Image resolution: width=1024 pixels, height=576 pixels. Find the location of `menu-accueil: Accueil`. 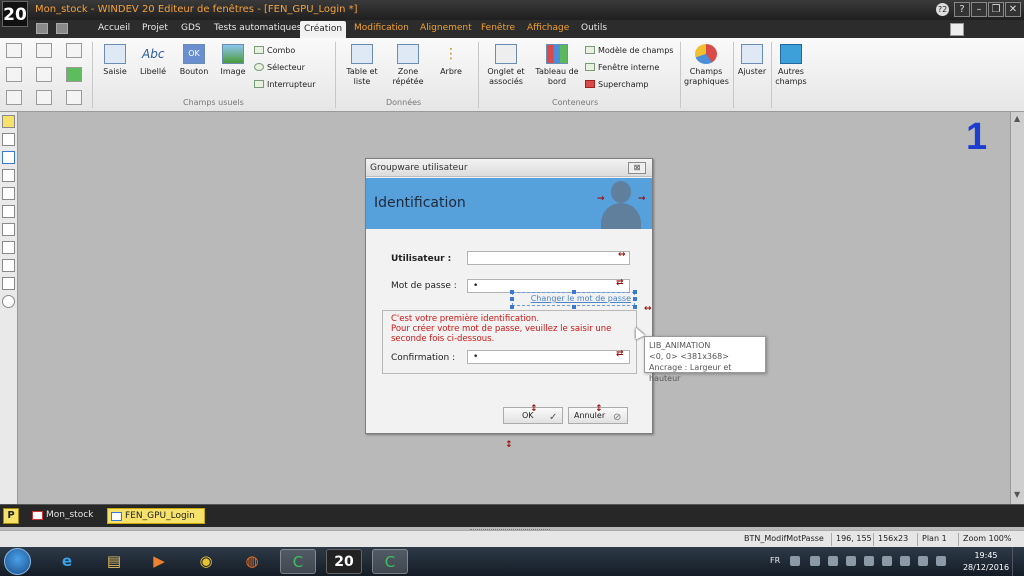

menu-accueil: Accueil is located at coordinates (114, 28).